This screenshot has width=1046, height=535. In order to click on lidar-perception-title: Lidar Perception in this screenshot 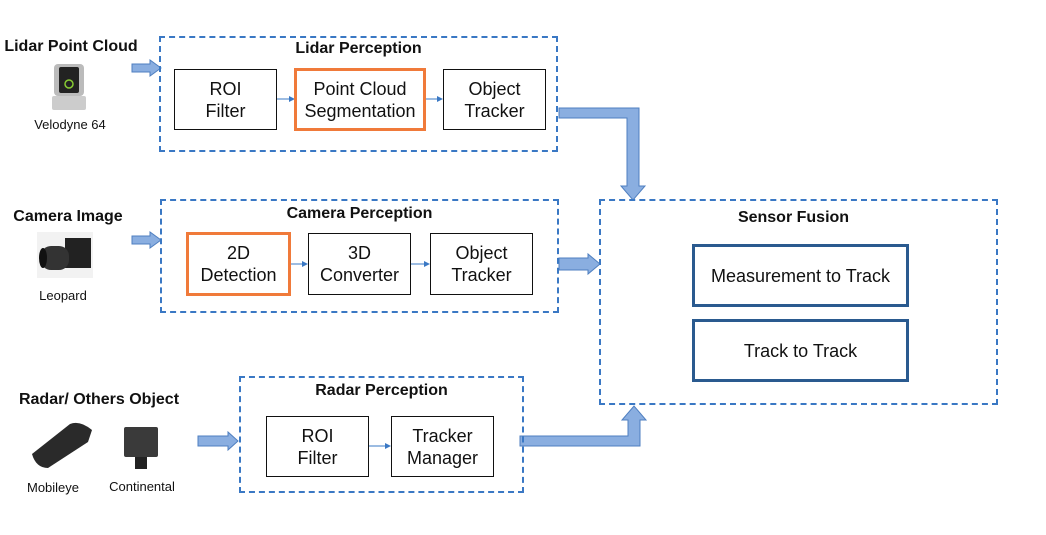, I will do `click(358, 48)`.